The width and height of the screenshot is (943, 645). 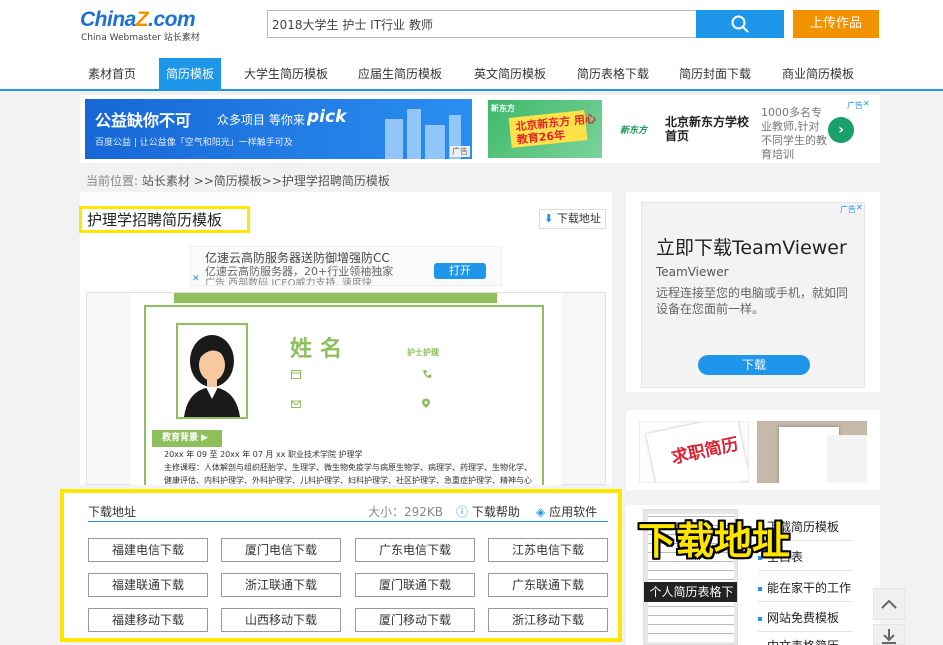 I want to click on resume-row: 20xx 年 09 至 20xx 年 07 月 xx 职业技术学院 护理学, so click(x=263, y=454).